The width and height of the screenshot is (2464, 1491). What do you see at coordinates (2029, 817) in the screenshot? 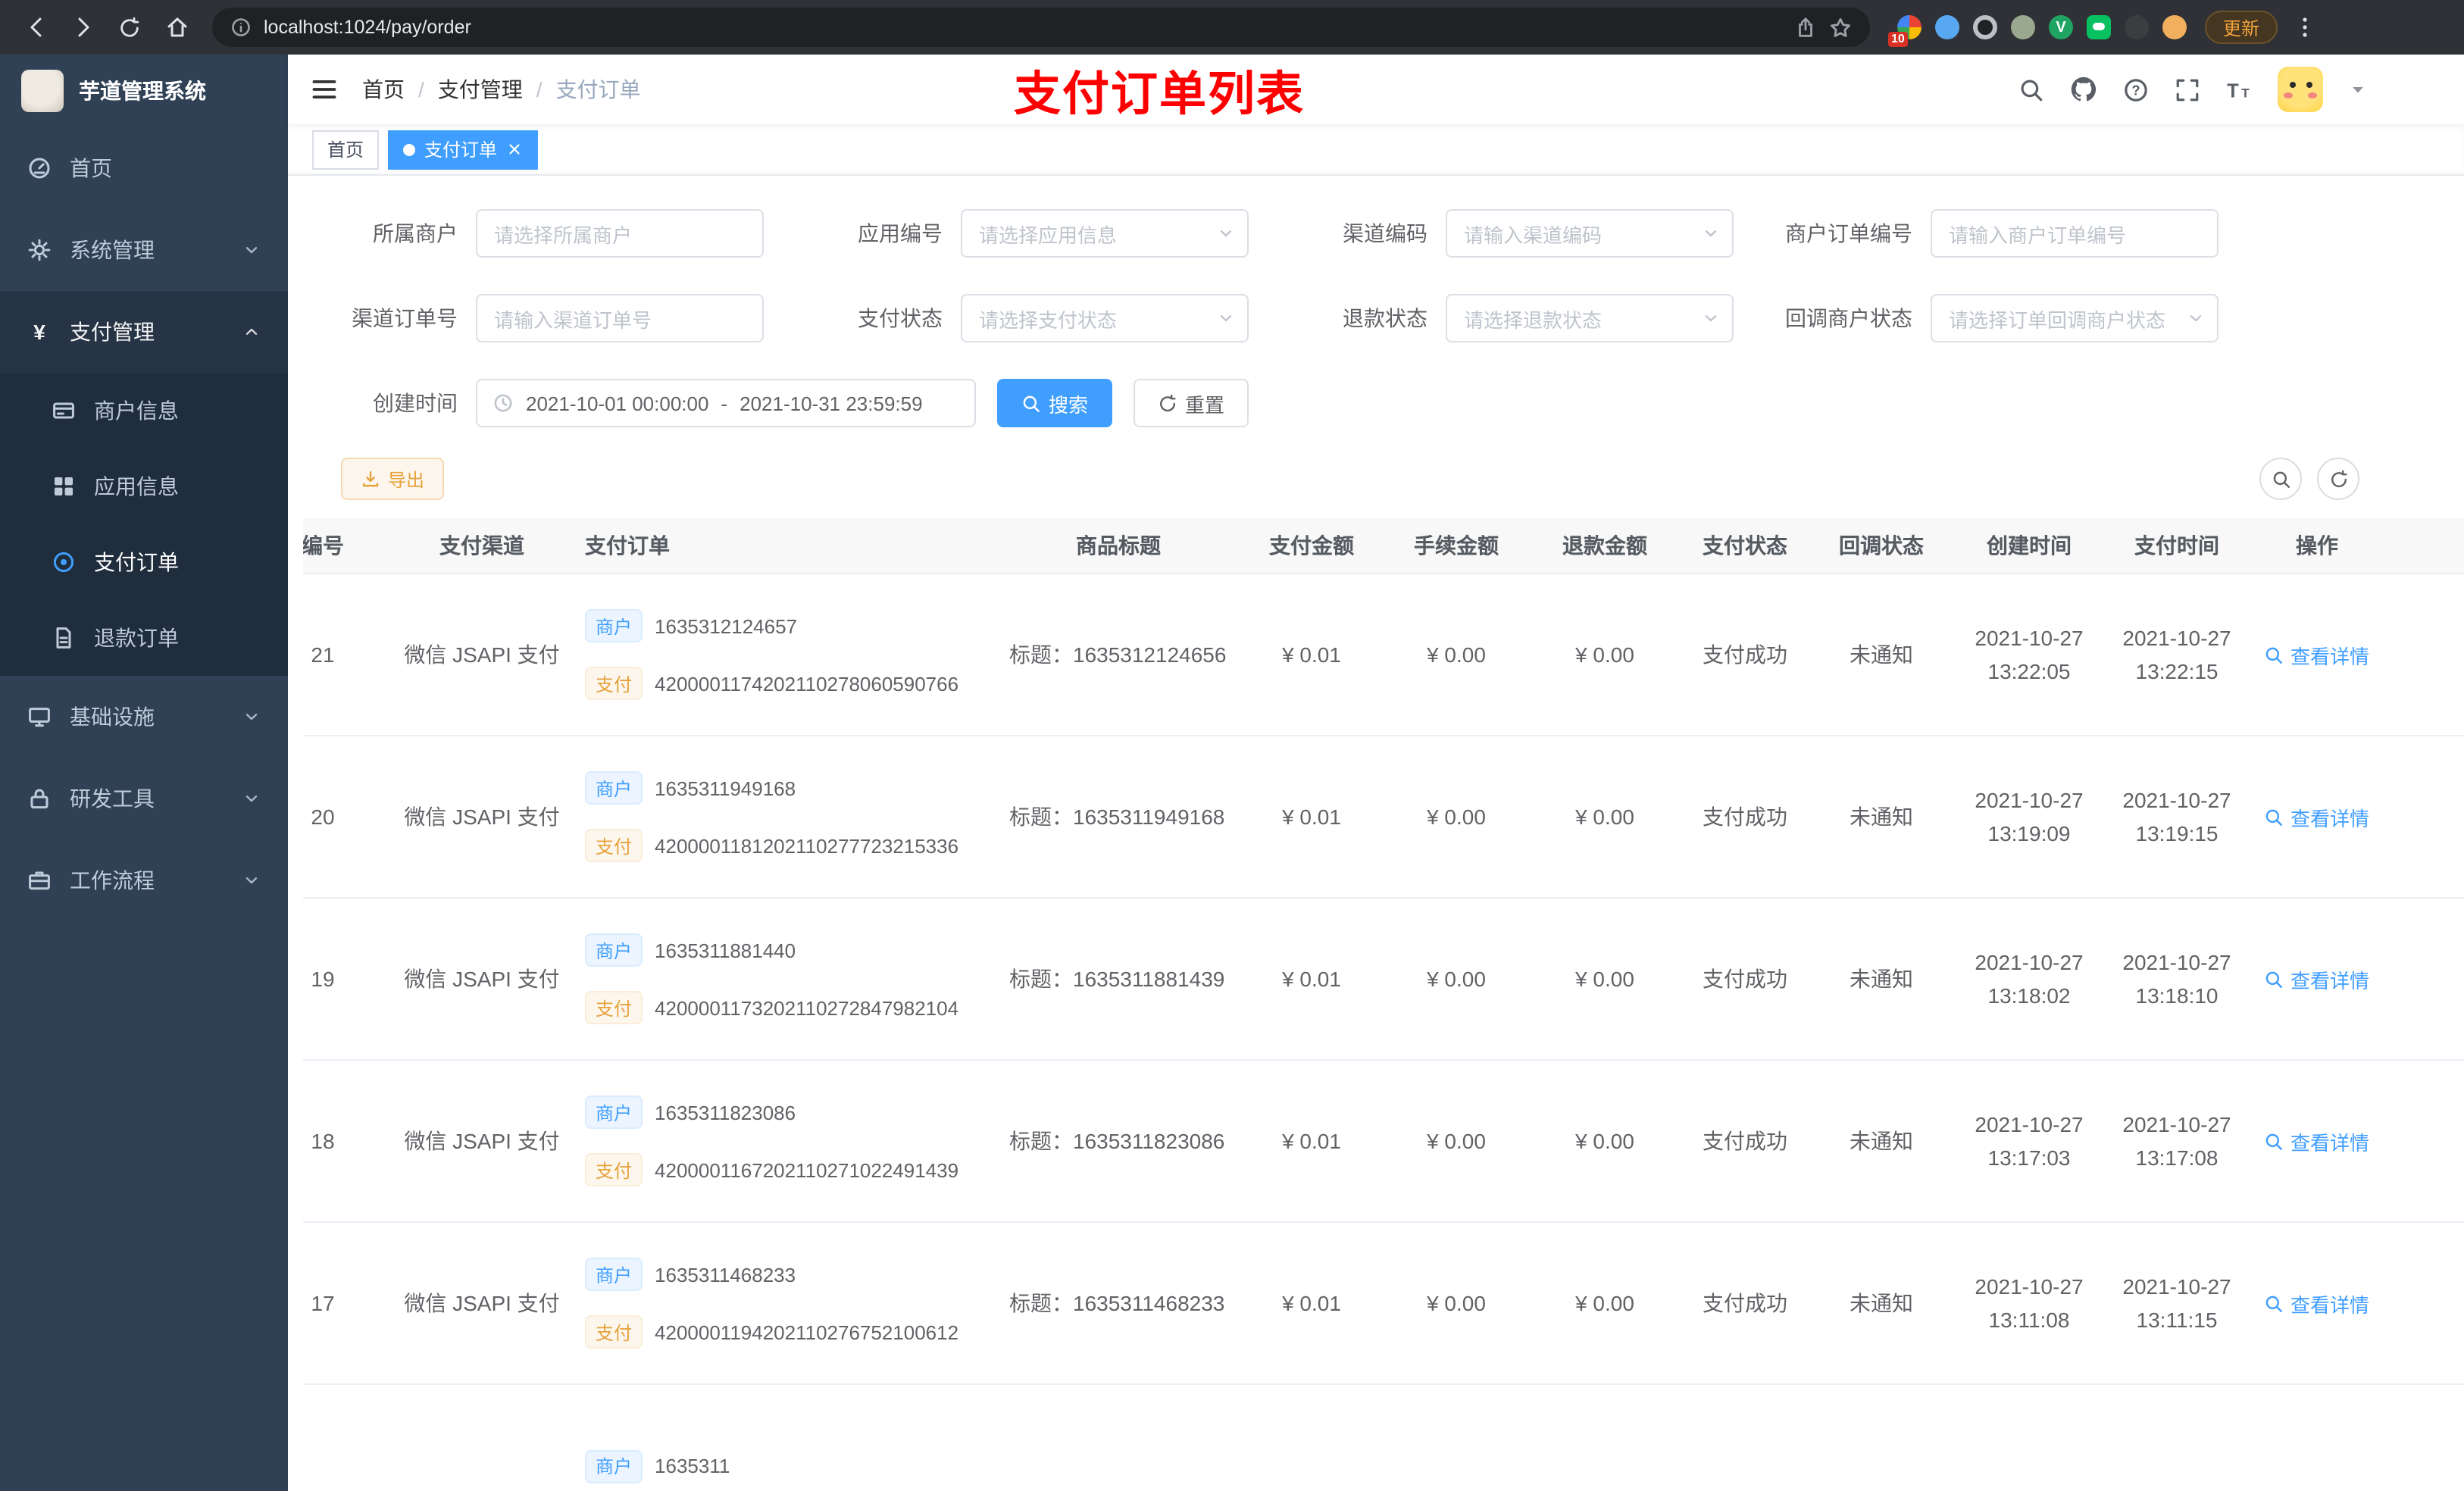
I see `cell-create-time: 2021-10-27 13:19:09` at bounding box center [2029, 817].